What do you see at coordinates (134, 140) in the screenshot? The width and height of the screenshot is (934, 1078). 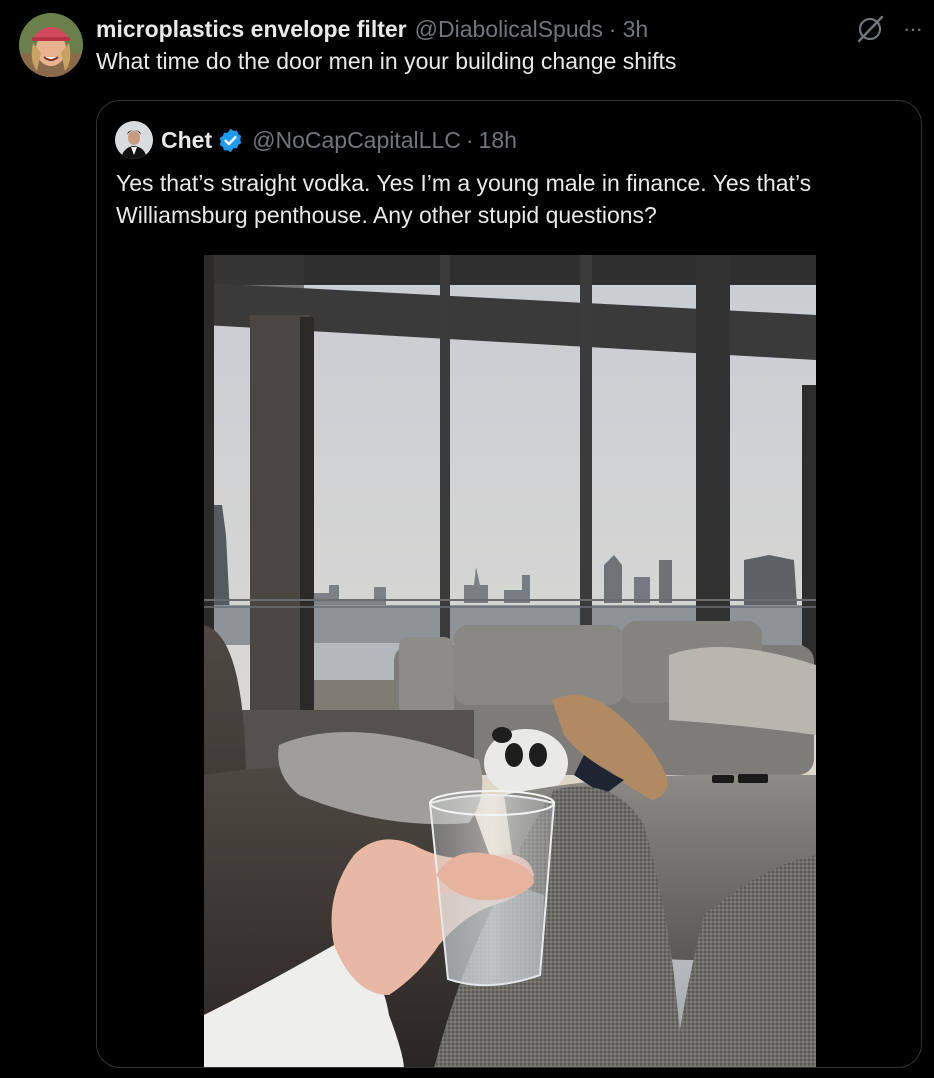 I see `quoted-author-avatar` at bounding box center [134, 140].